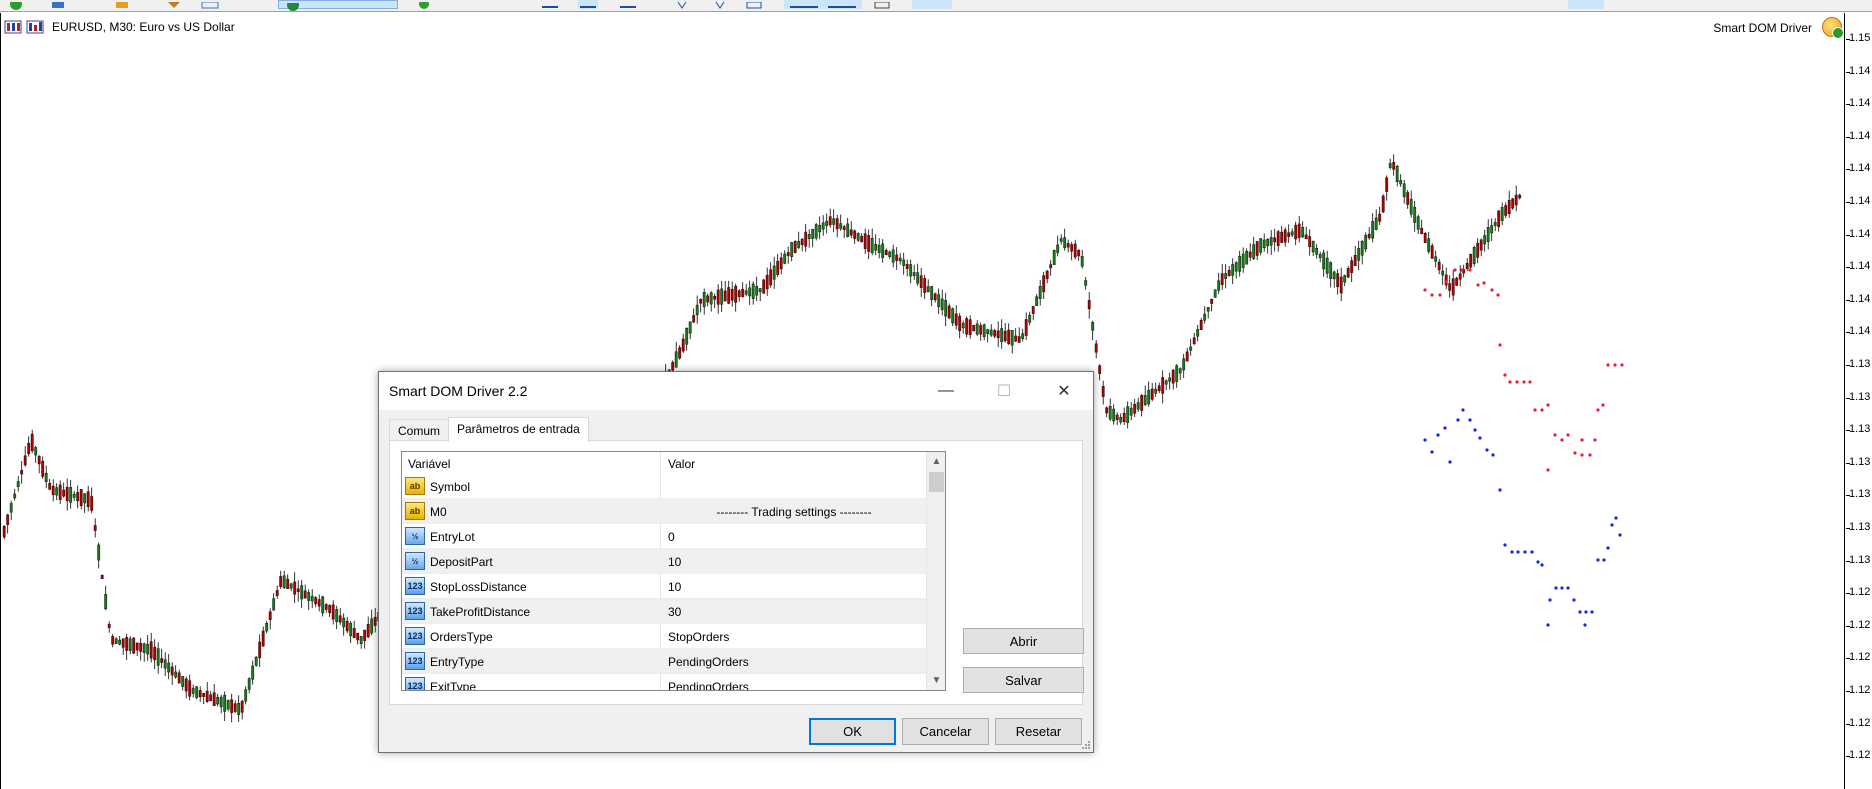  Describe the element at coordinates (1064, 391) in the screenshot. I see `close-button: ✕` at that location.